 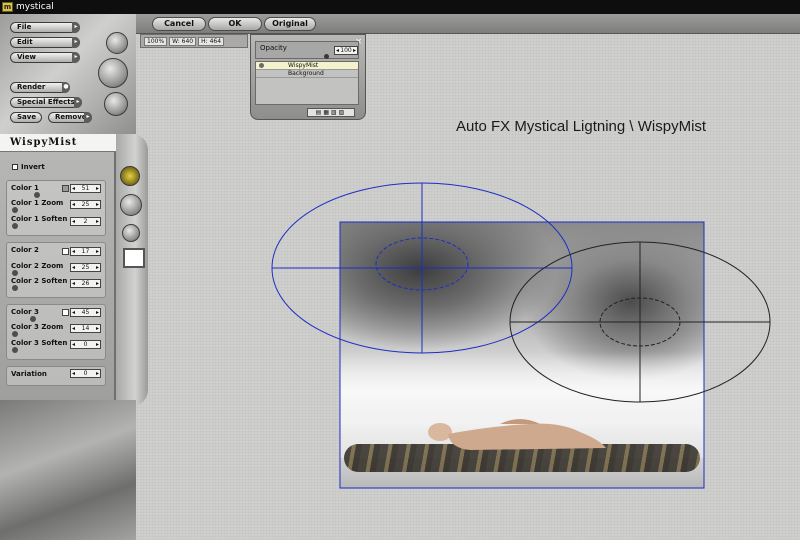 I want to click on color-2-soften-spin: ◂ 26 ▸, so click(x=85, y=283).